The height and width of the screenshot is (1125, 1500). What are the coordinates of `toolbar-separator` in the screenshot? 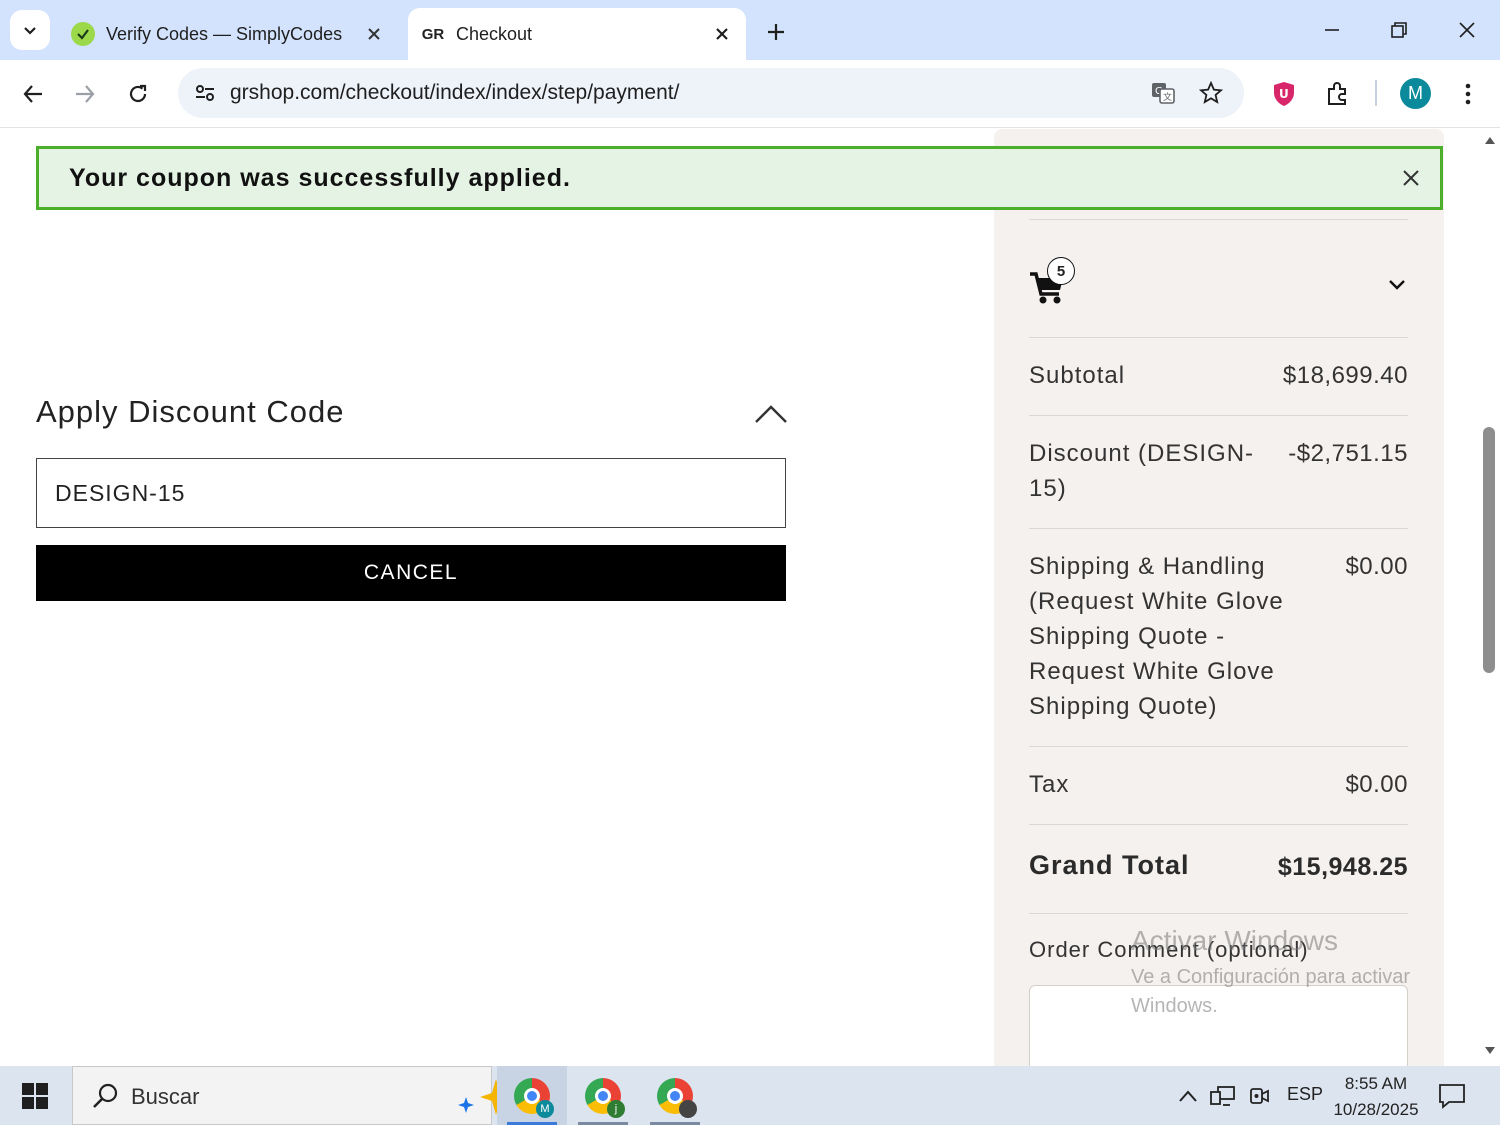 It's located at (1376, 93).